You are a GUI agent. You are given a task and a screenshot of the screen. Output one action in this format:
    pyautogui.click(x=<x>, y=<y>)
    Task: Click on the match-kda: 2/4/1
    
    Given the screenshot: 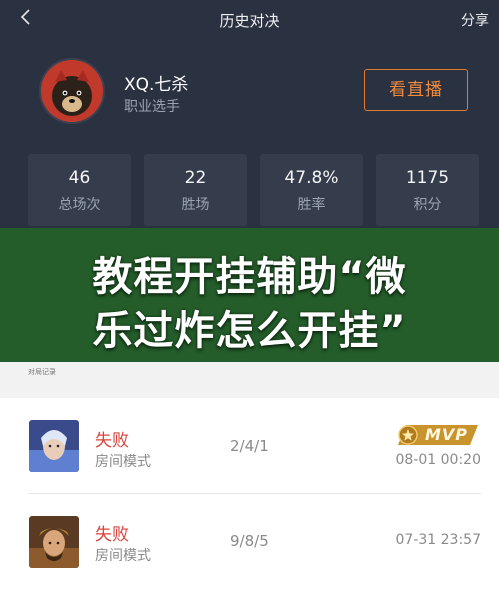 What is the action you would take?
    pyautogui.click(x=249, y=446)
    